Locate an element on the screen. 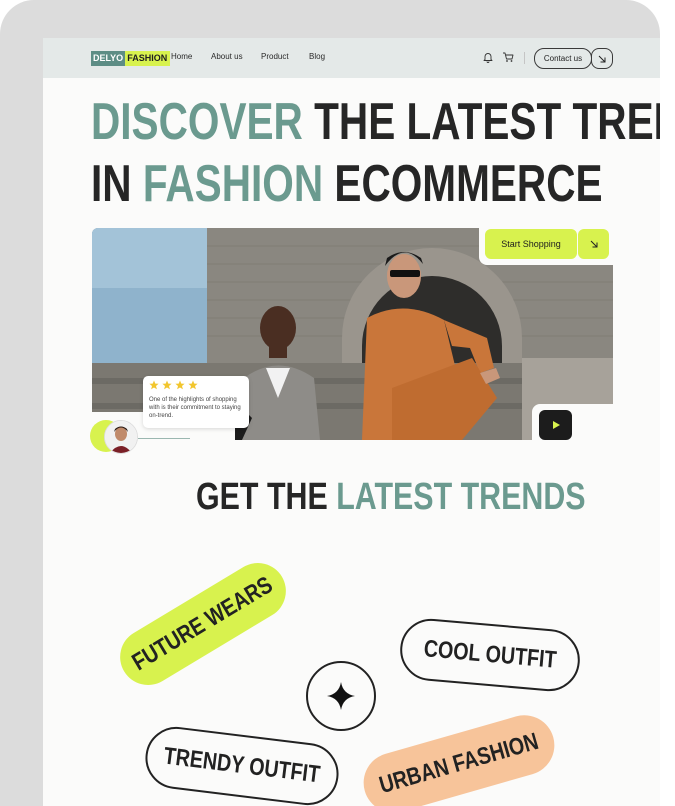 This screenshot has height=806, width=675. play-video-button is located at coordinates (555, 425).